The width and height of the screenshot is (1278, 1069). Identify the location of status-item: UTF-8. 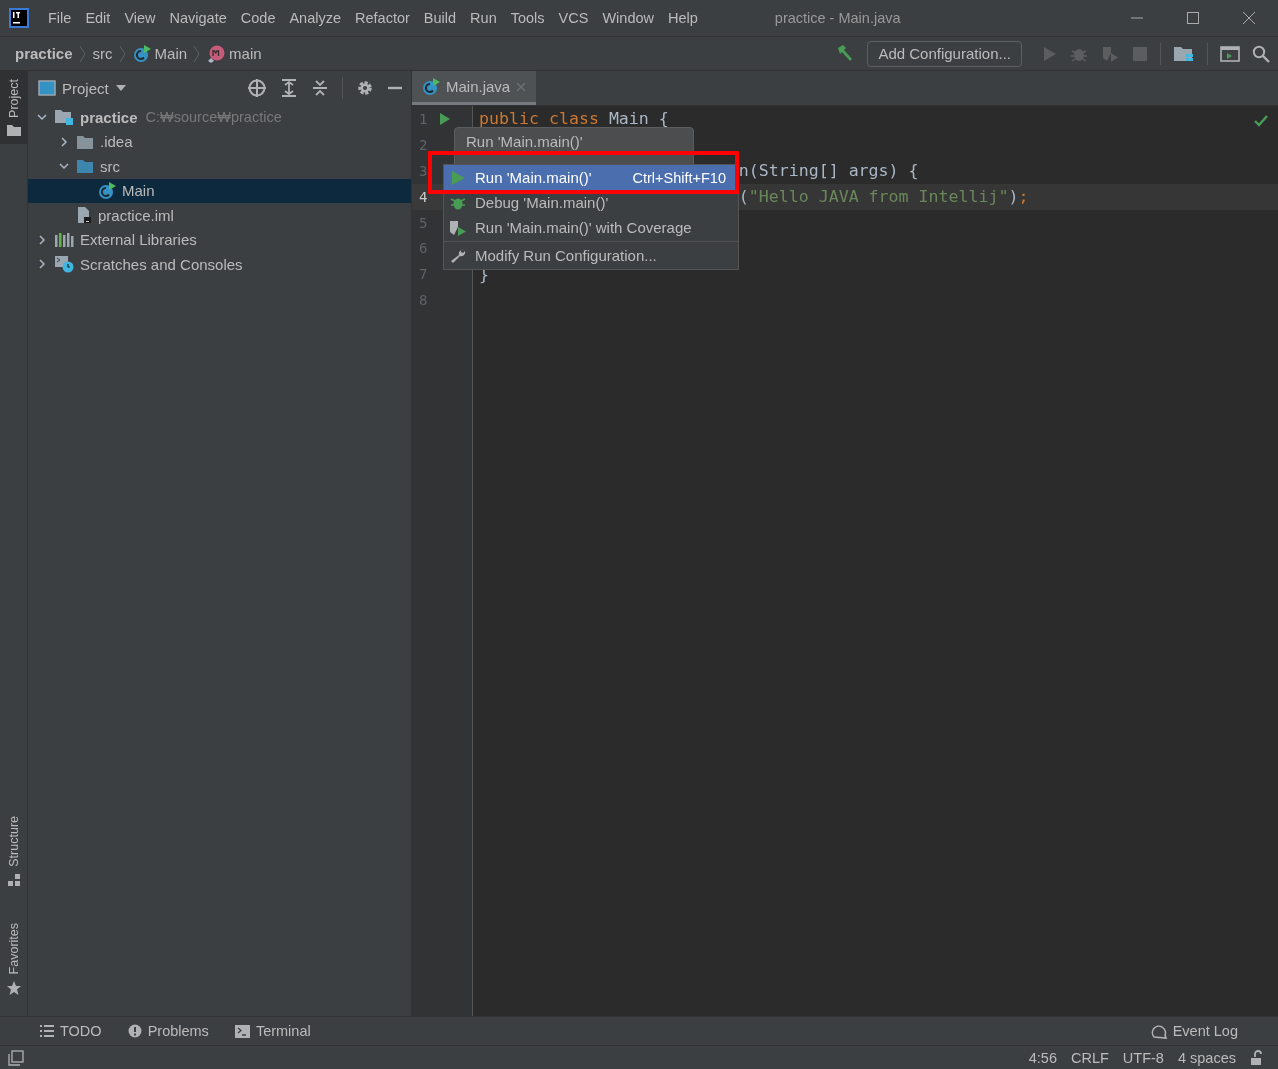
(1143, 1057).